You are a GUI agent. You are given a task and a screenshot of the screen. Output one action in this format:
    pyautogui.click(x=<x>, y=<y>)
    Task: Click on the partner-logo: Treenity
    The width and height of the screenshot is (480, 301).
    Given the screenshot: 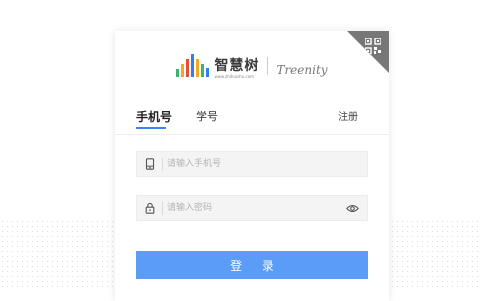 What is the action you would take?
    pyautogui.click(x=302, y=70)
    